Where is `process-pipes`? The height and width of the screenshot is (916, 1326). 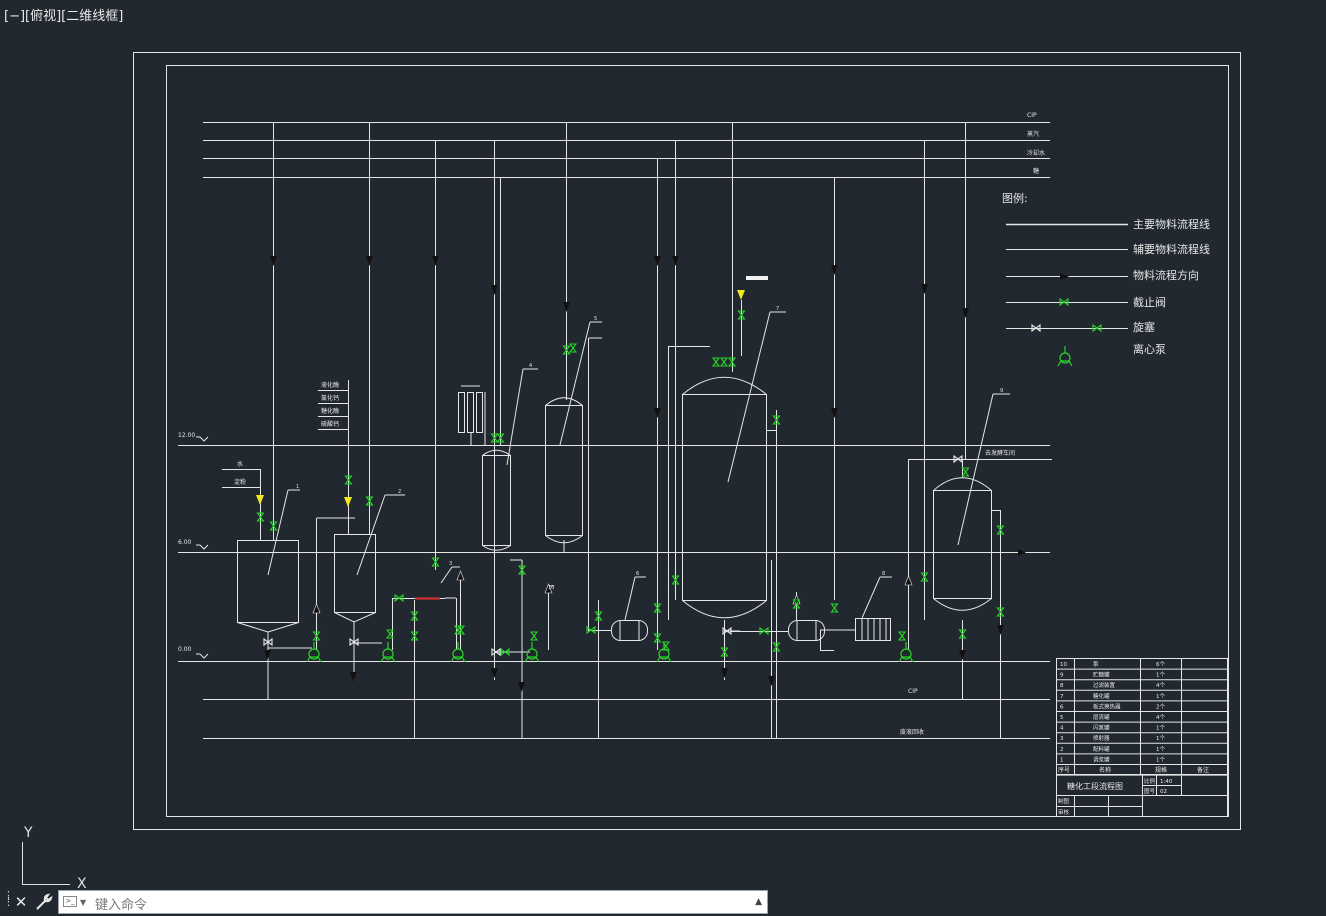
process-pipes is located at coordinates (504, 614).